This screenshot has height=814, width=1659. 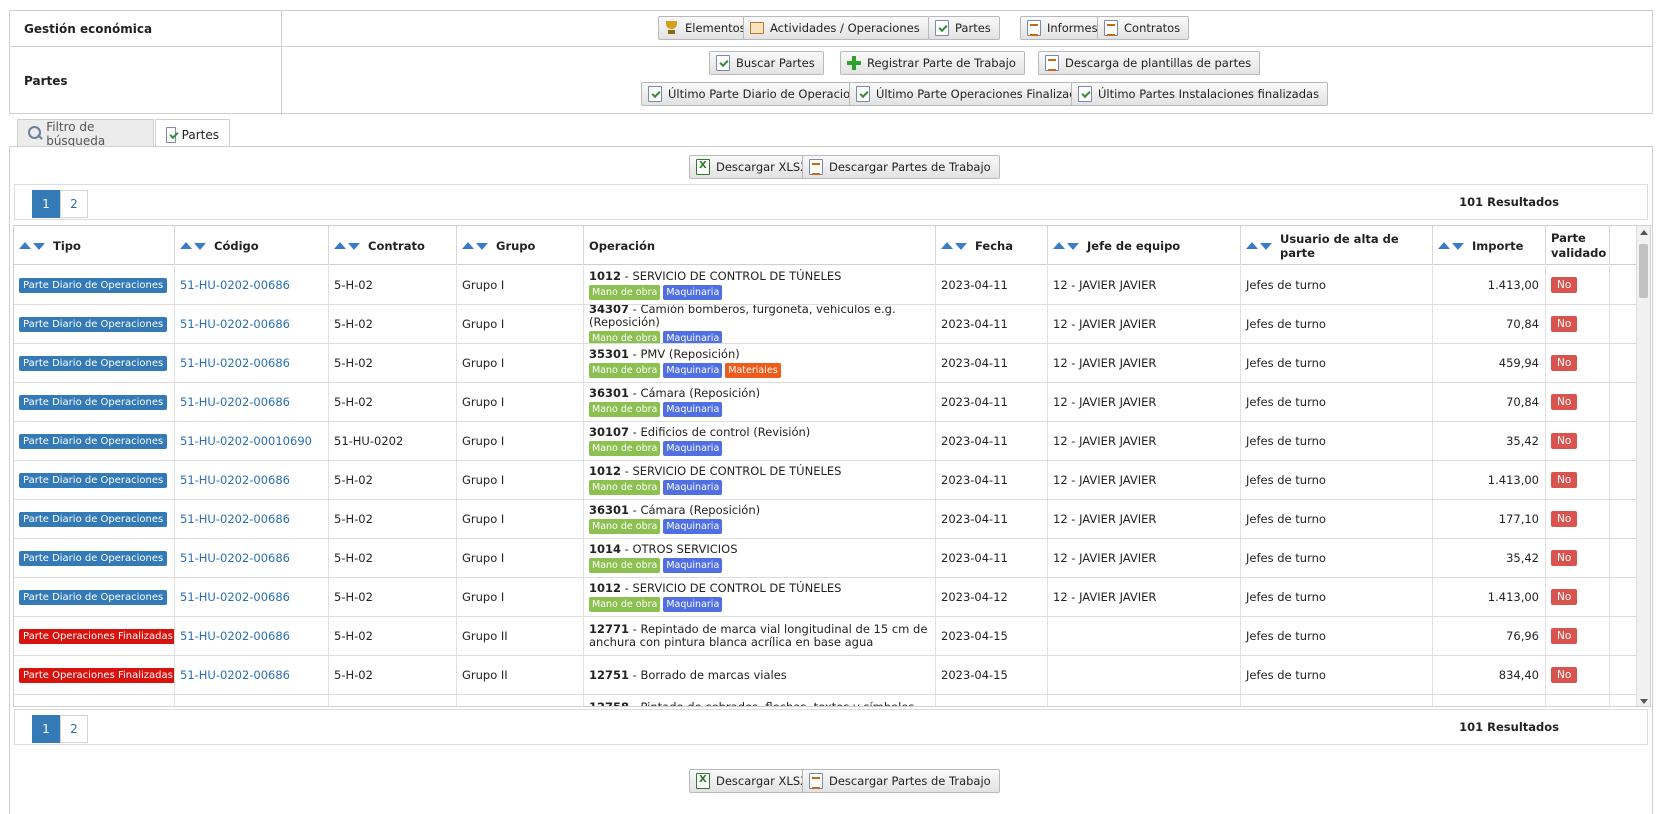 I want to click on ultimo-parte-finalizadas-button: Último Parte Operaciones Finalizadas, so click(x=974, y=94).